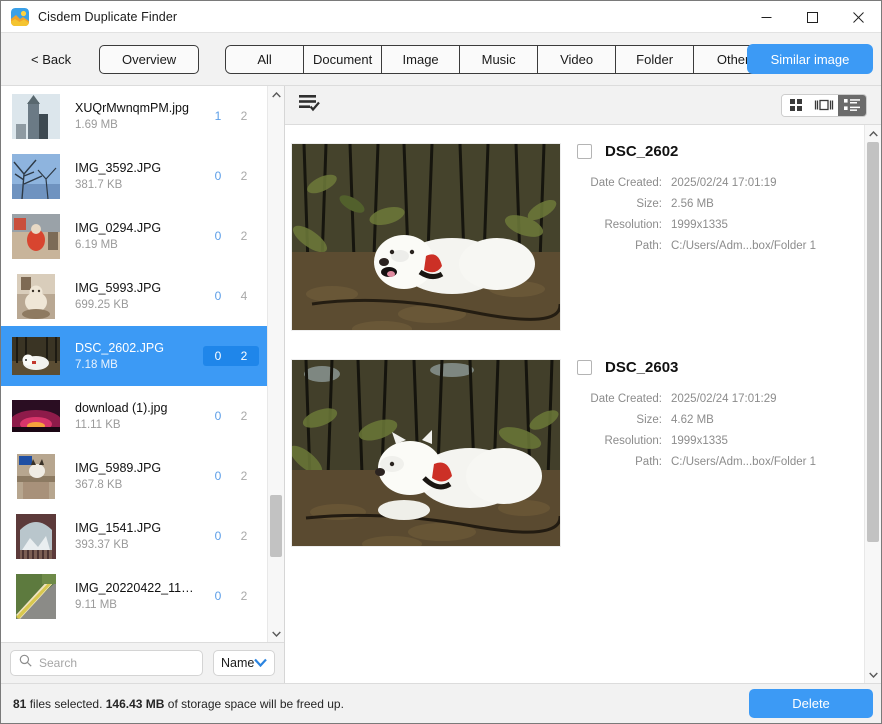  I want to click on list-item: download (1).jpg 11.11 KB 0 2, so click(134, 416).